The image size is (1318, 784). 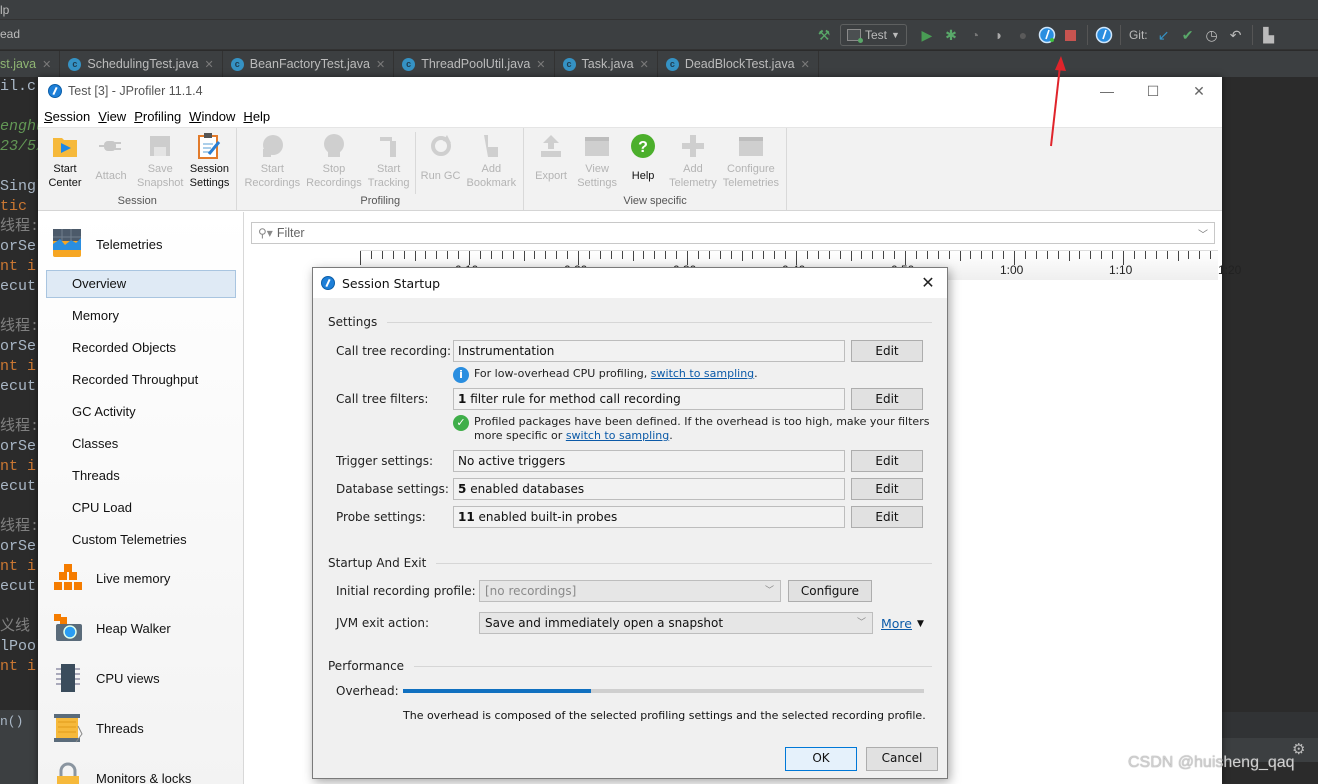 I want to click on editor-tab: c ThreadPoolUtil.java ✕, so click(x=474, y=64).